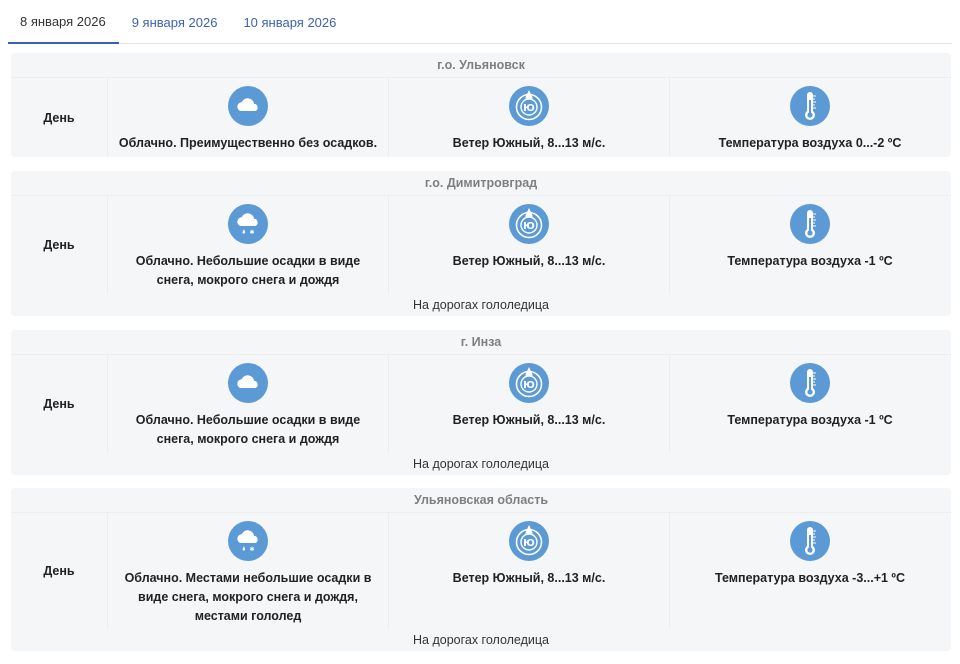  What do you see at coordinates (63, 22) in the screenshot?
I see `tab-jan-8: 8 января 2026` at bounding box center [63, 22].